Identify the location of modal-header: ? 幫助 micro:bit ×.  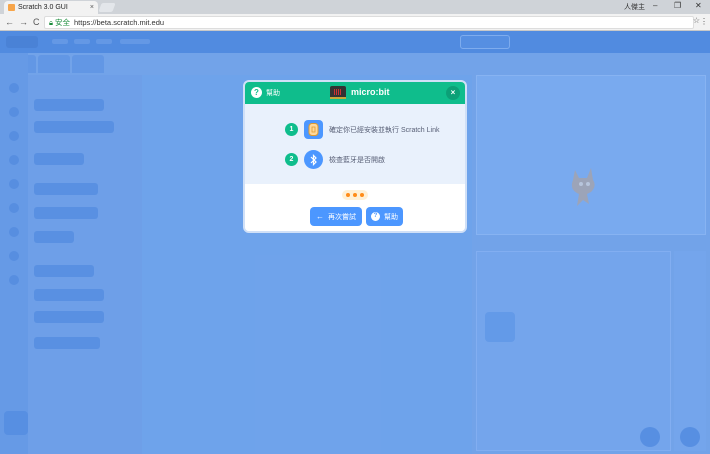
(355, 93).